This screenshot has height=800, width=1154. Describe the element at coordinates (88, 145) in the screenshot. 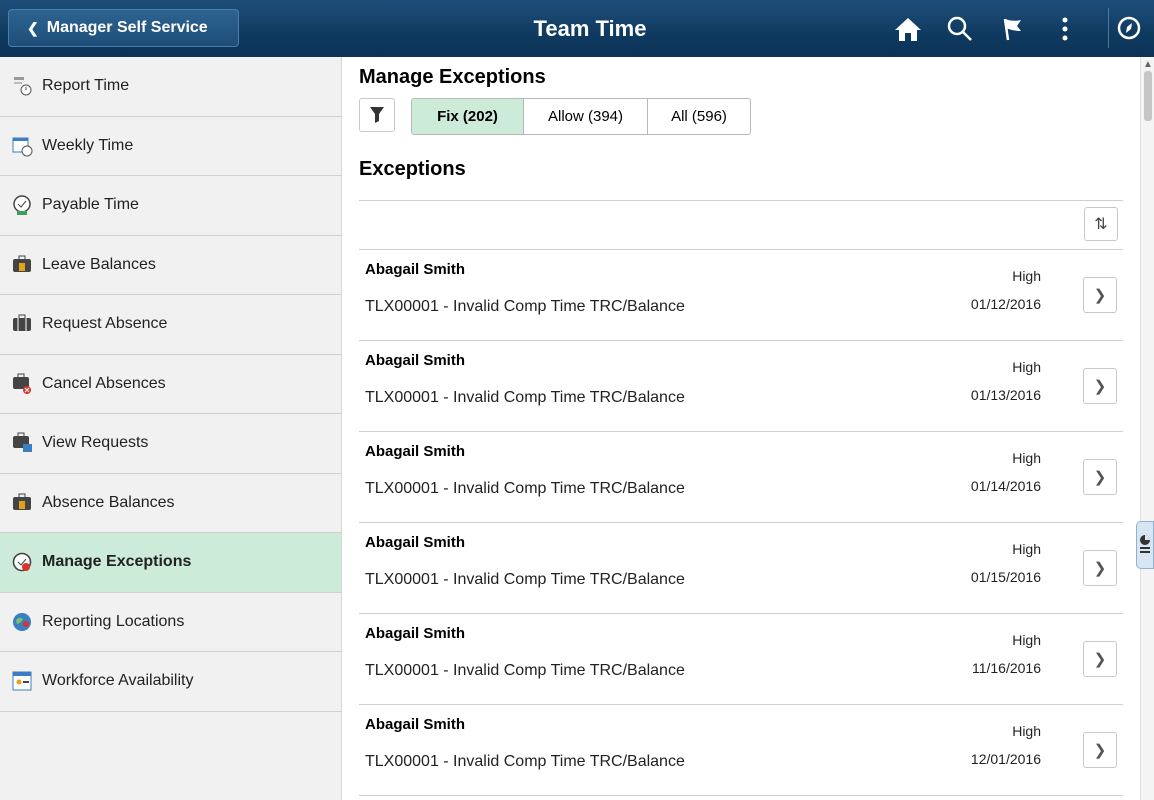

I see `sidebar-item-label: Weekly Time` at that location.